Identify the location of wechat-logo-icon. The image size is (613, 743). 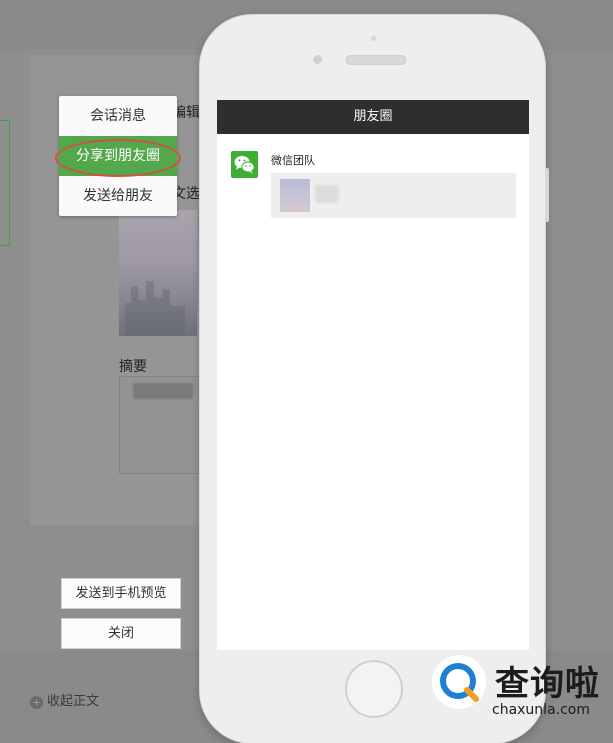
(244, 164).